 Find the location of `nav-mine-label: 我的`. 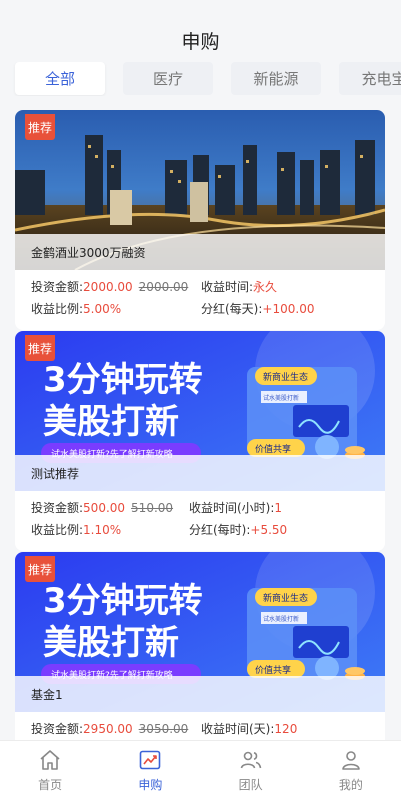

nav-mine-label: 我的 is located at coordinates (350, 784).